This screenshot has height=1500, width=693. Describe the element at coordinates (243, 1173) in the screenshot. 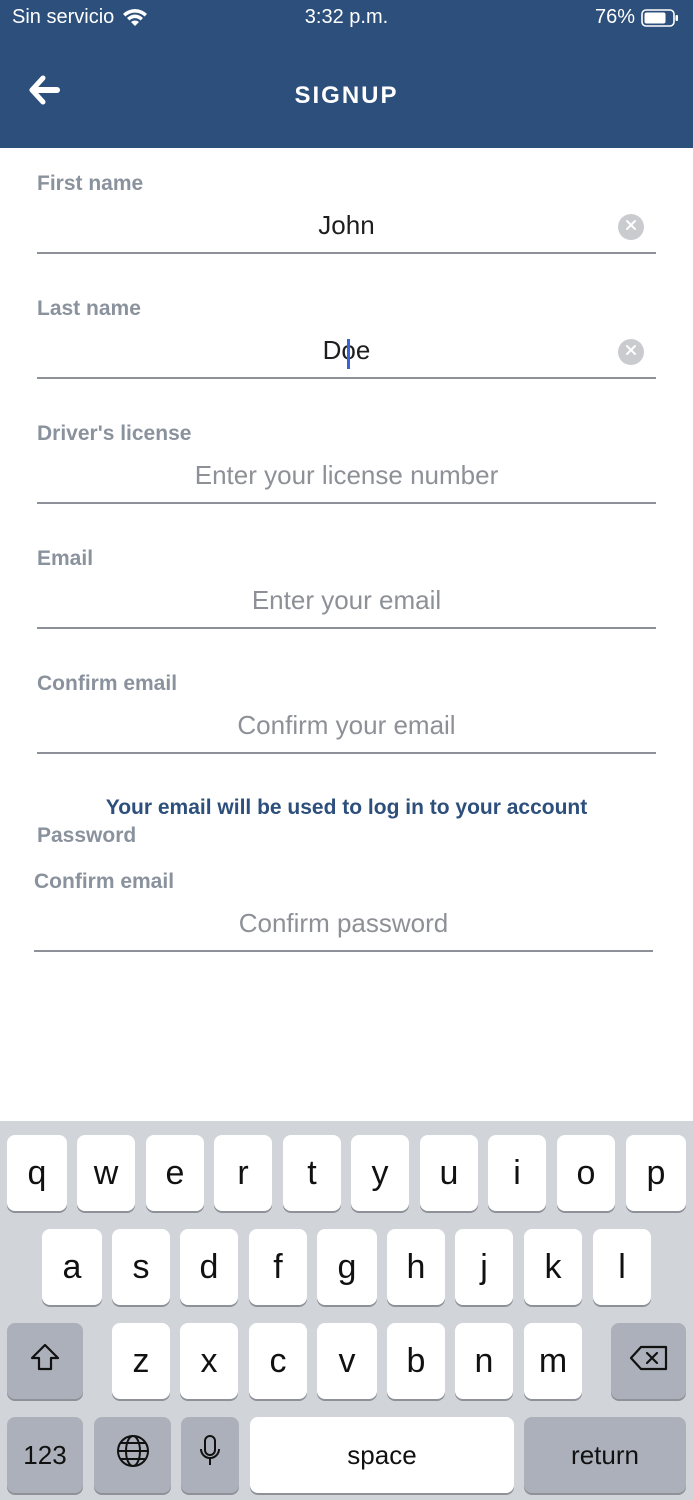

I see `key-r: r` at that location.